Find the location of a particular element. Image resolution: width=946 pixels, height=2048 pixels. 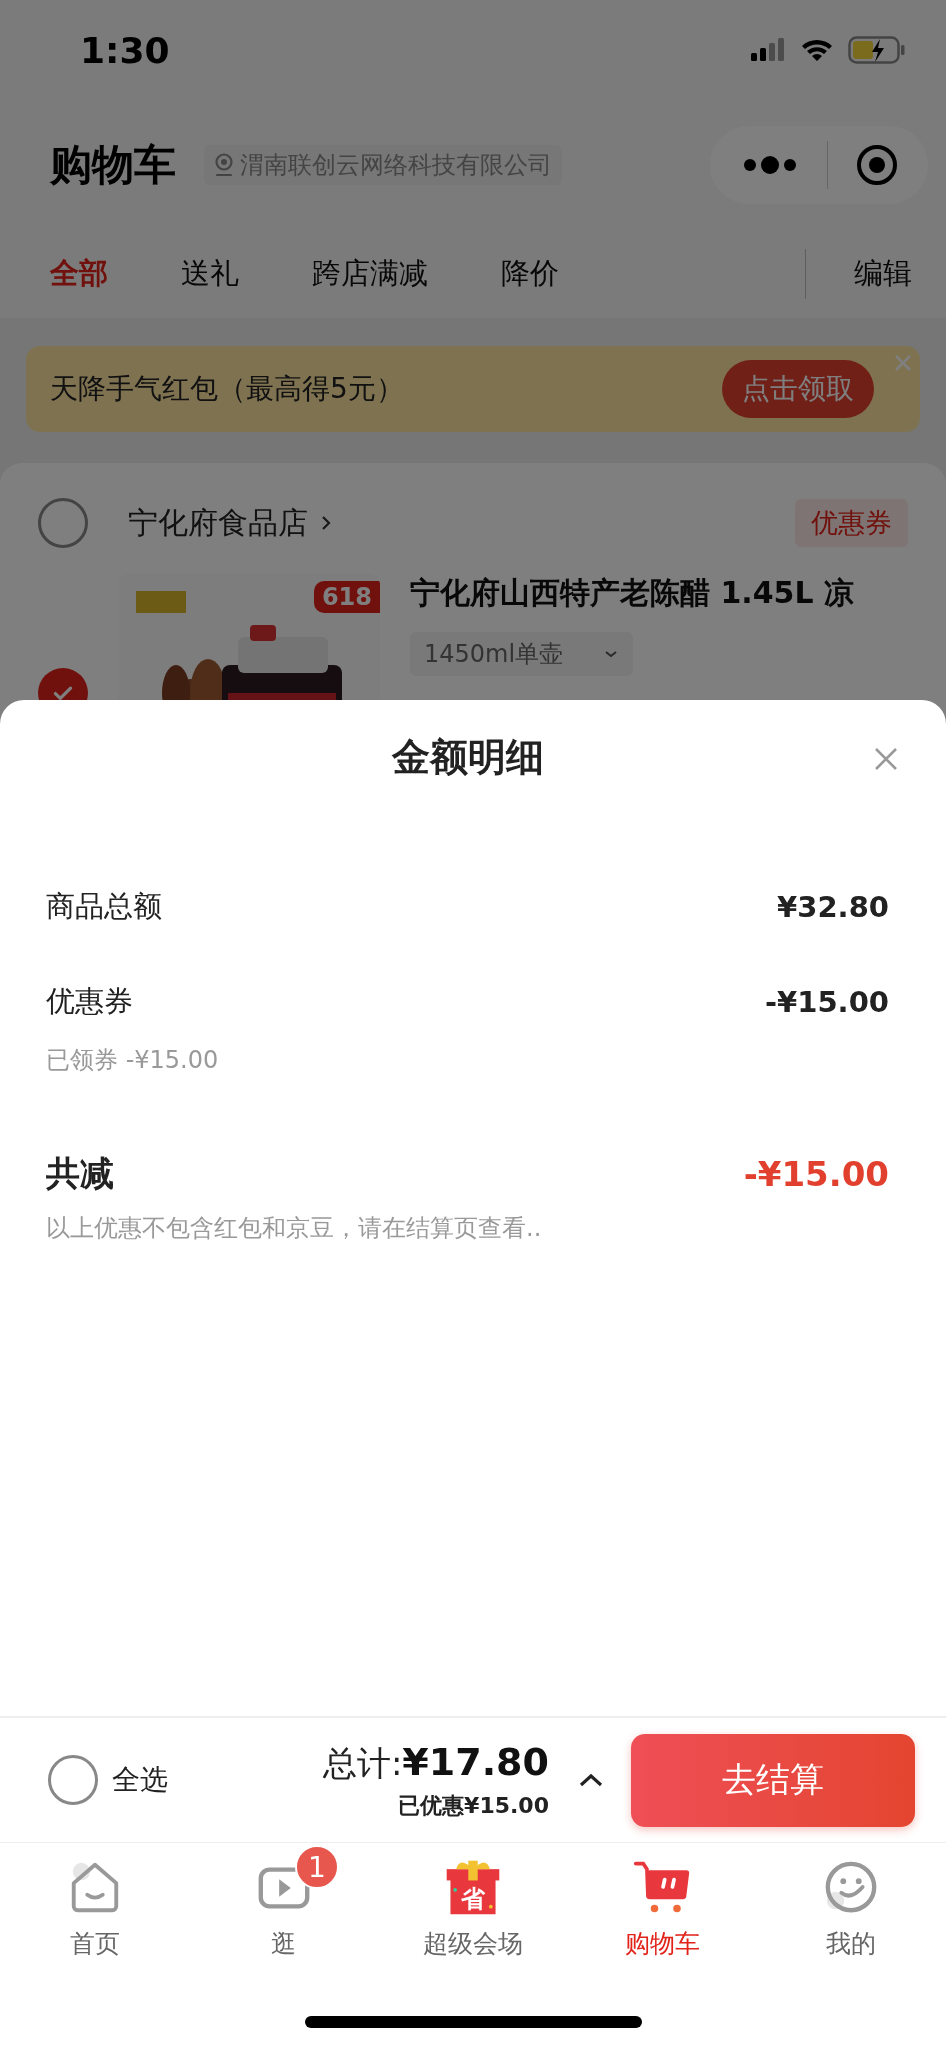

banner-text: 天降手气红包（最高得5元） is located at coordinates (227, 389).